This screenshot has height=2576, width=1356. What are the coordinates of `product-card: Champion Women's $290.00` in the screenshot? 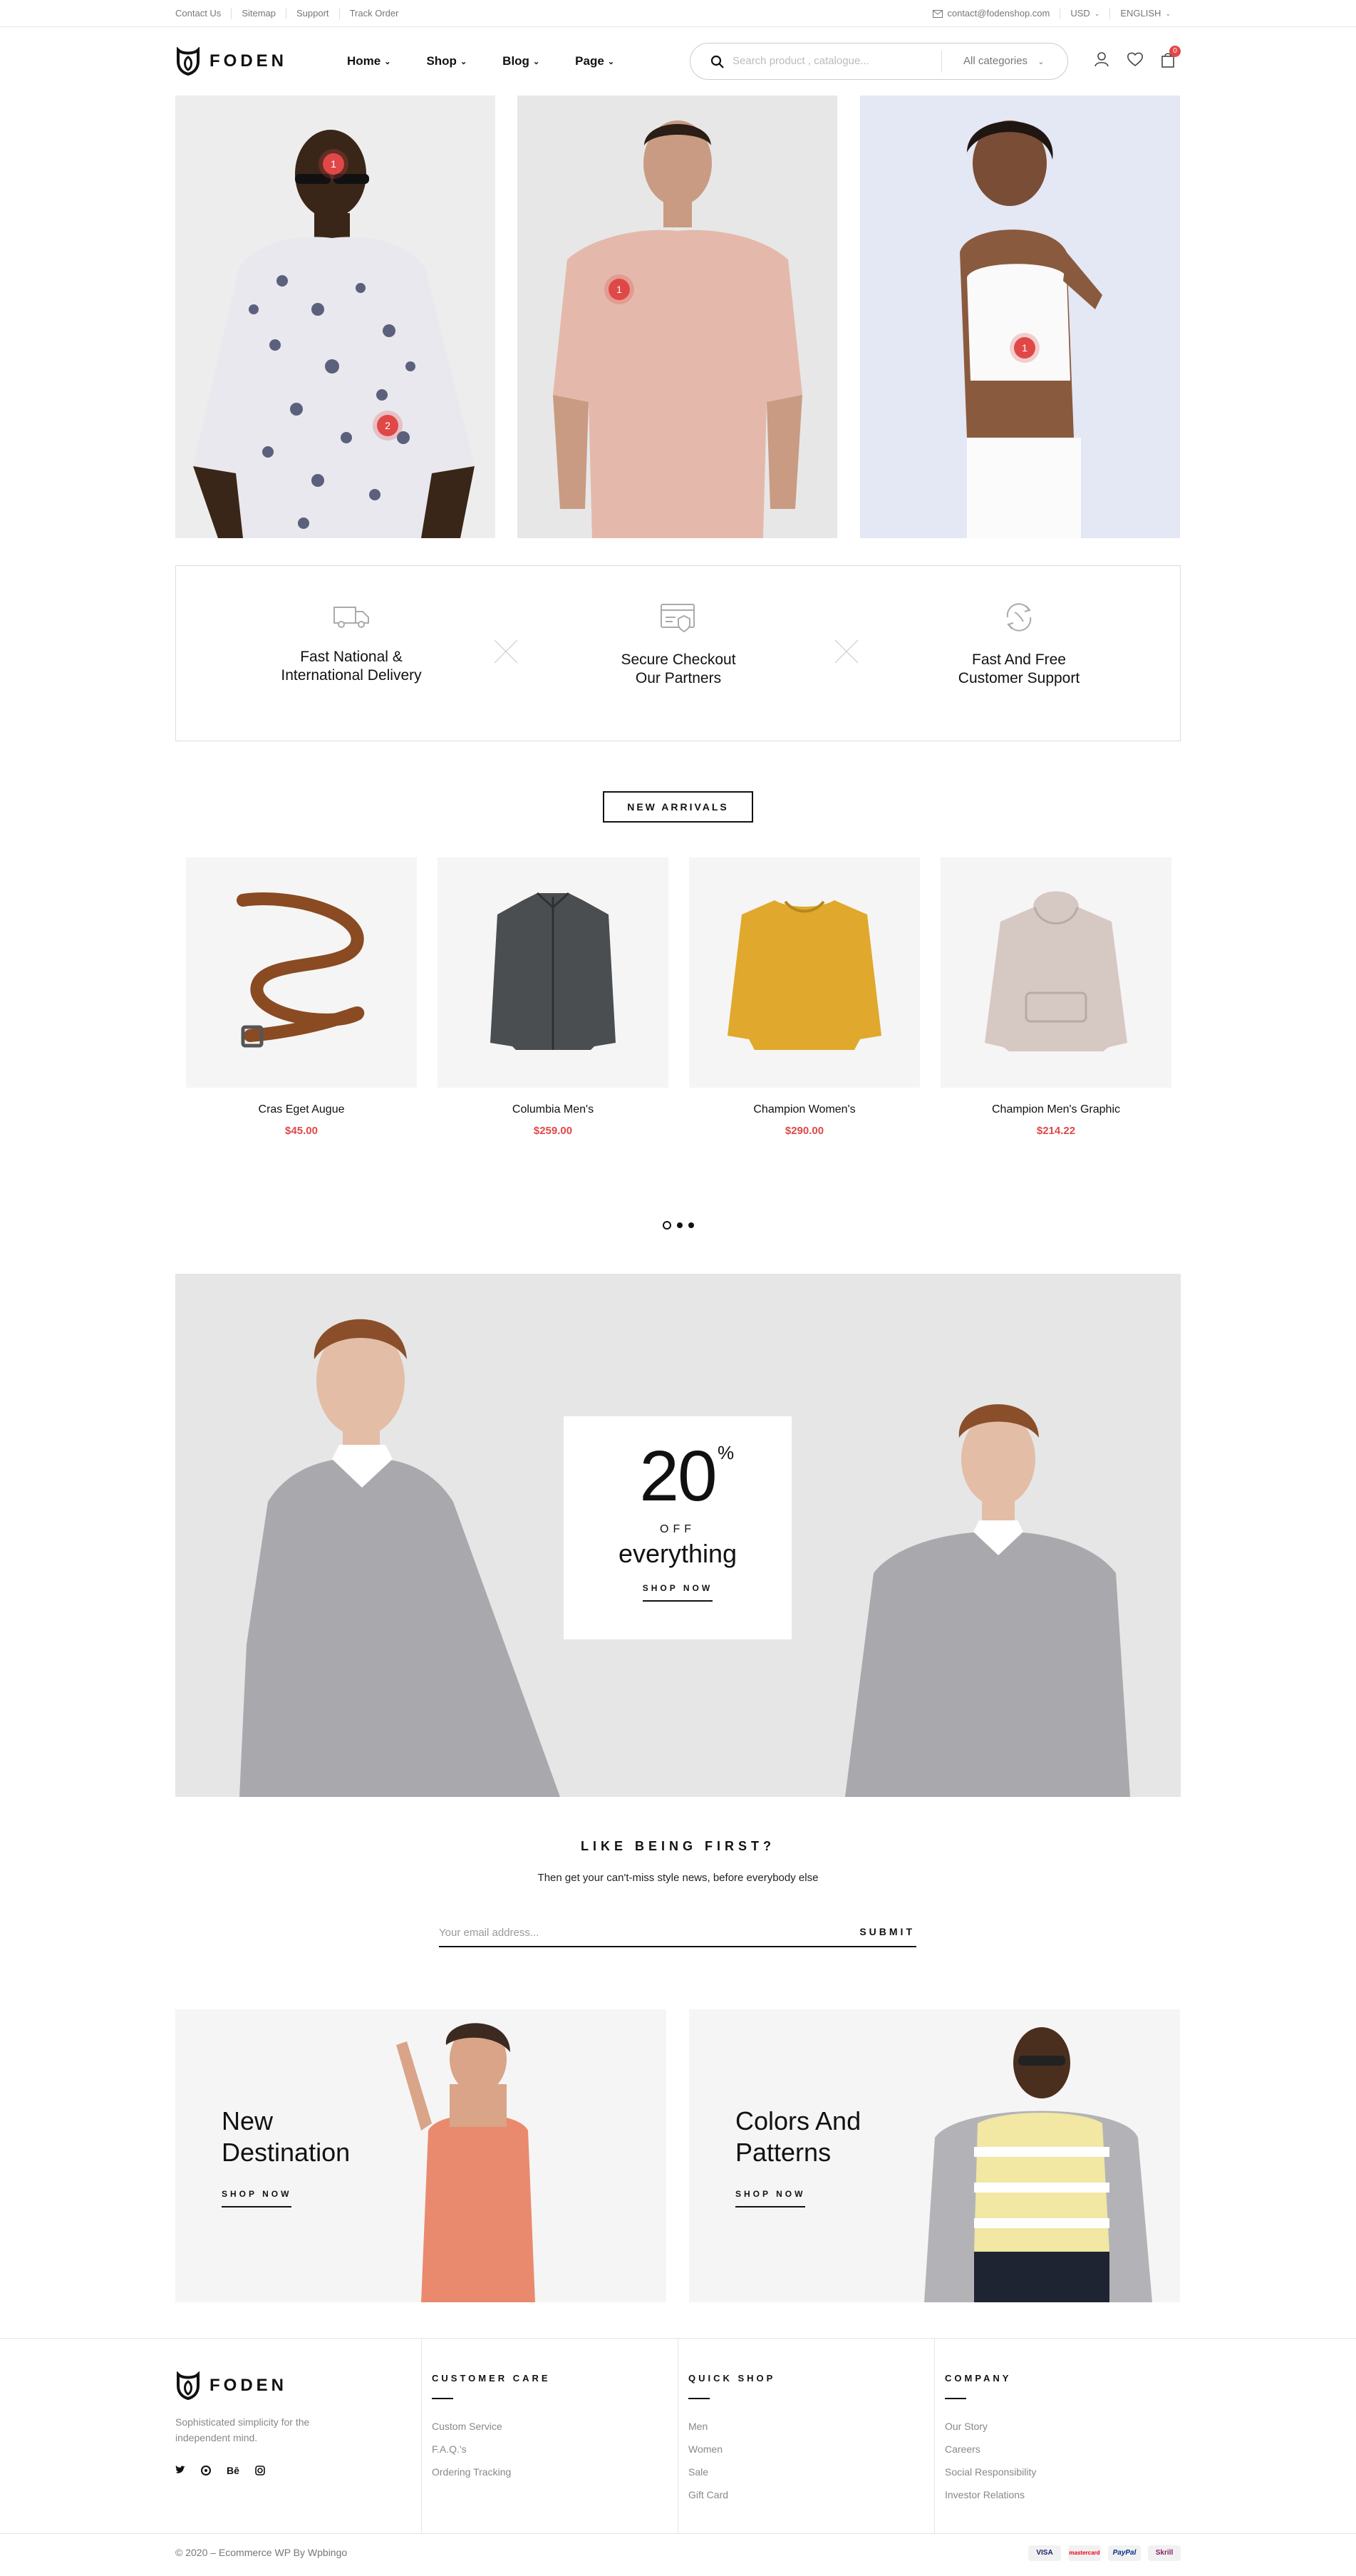 It's located at (804, 997).